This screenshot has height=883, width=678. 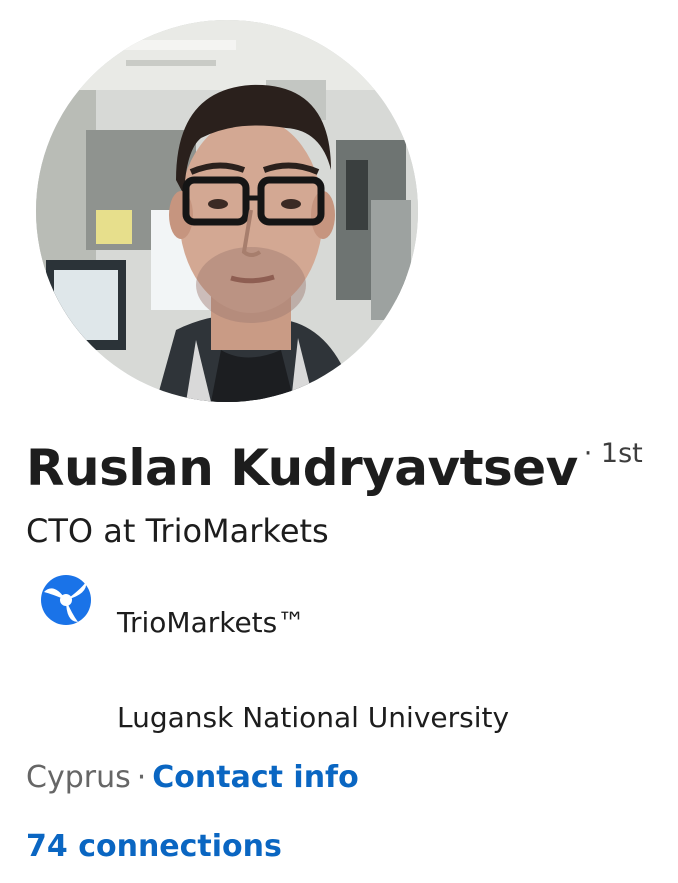 I want to click on connection-degree-badge: · 1st, so click(x=613, y=453).